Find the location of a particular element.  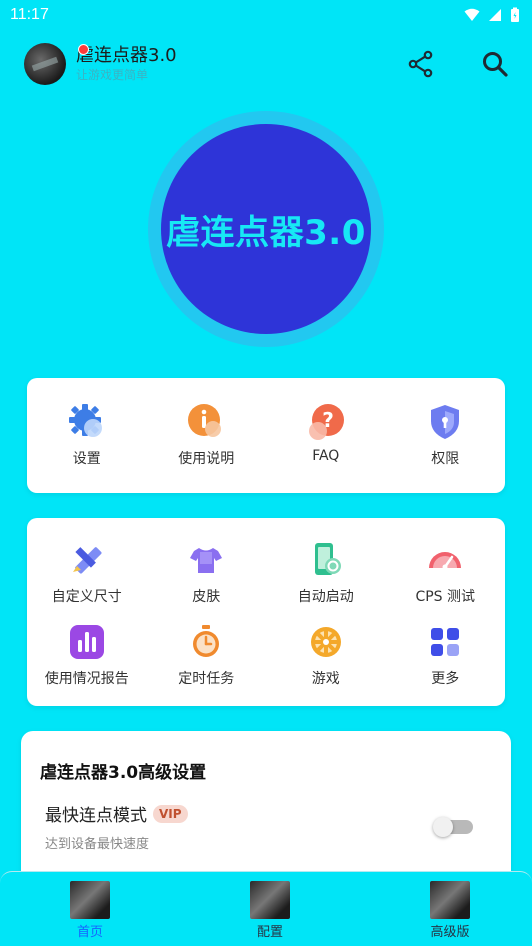

vip-badge: VIP is located at coordinates (170, 813).